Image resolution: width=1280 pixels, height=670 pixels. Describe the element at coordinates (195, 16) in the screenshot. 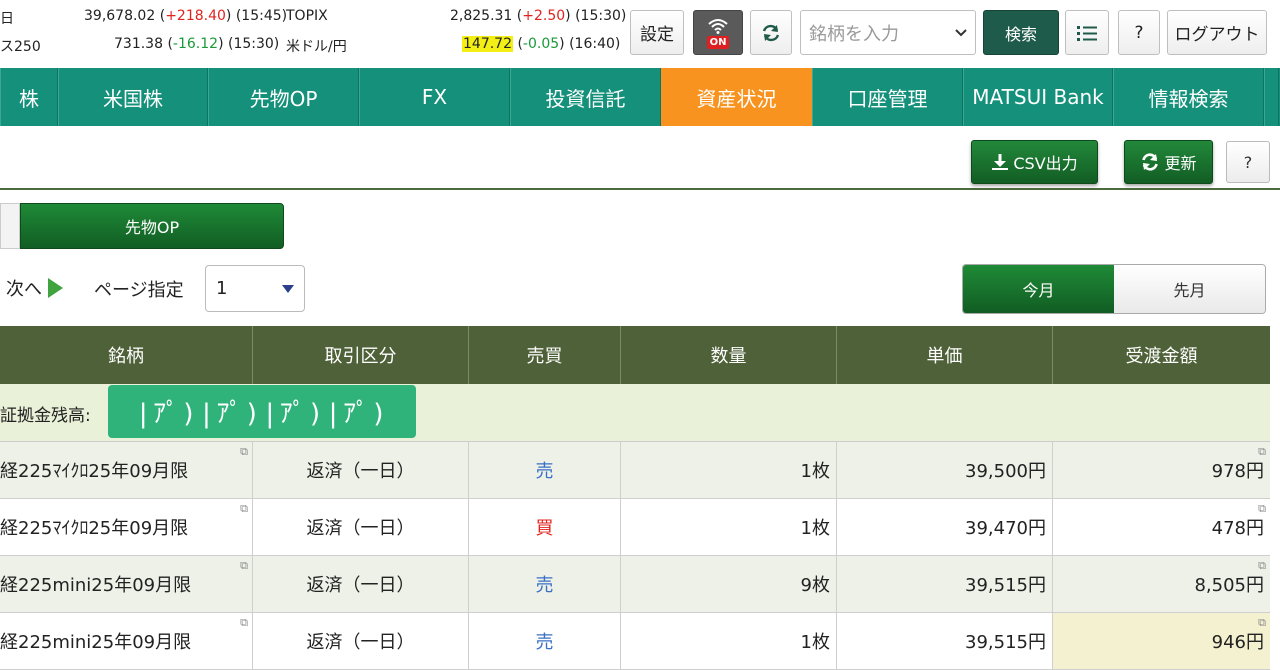

I see `nikkei-change: +218.40` at that location.